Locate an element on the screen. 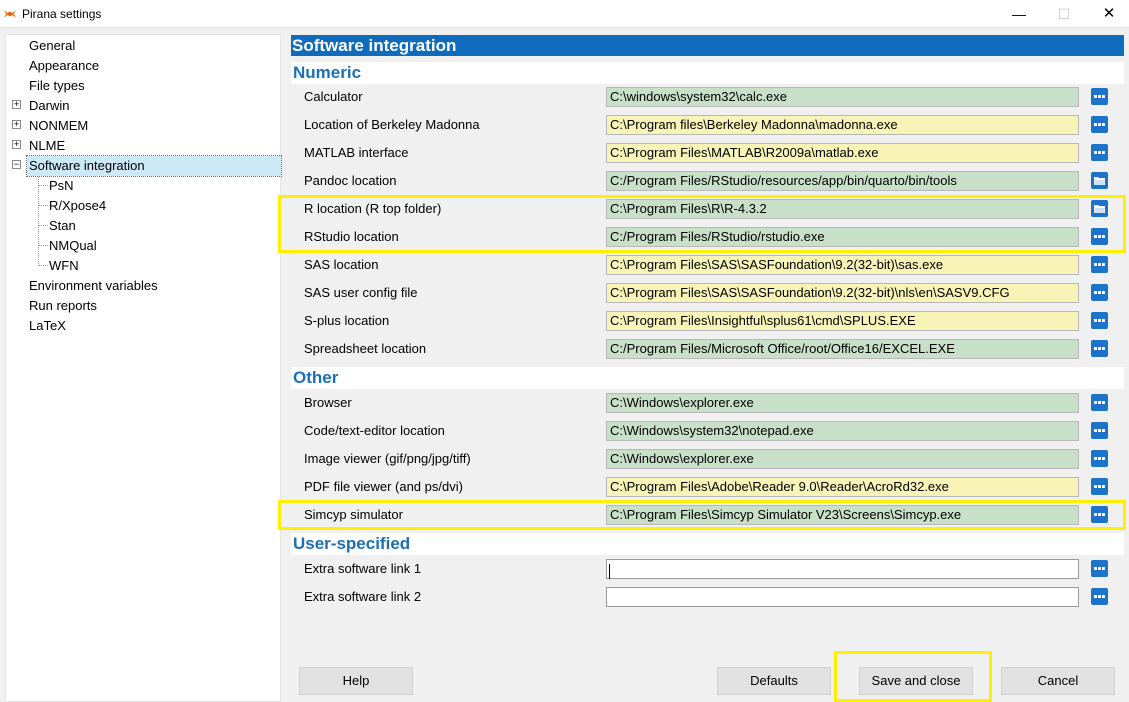  save-and-close-button: Save and close is located at coordinates (916, 681).